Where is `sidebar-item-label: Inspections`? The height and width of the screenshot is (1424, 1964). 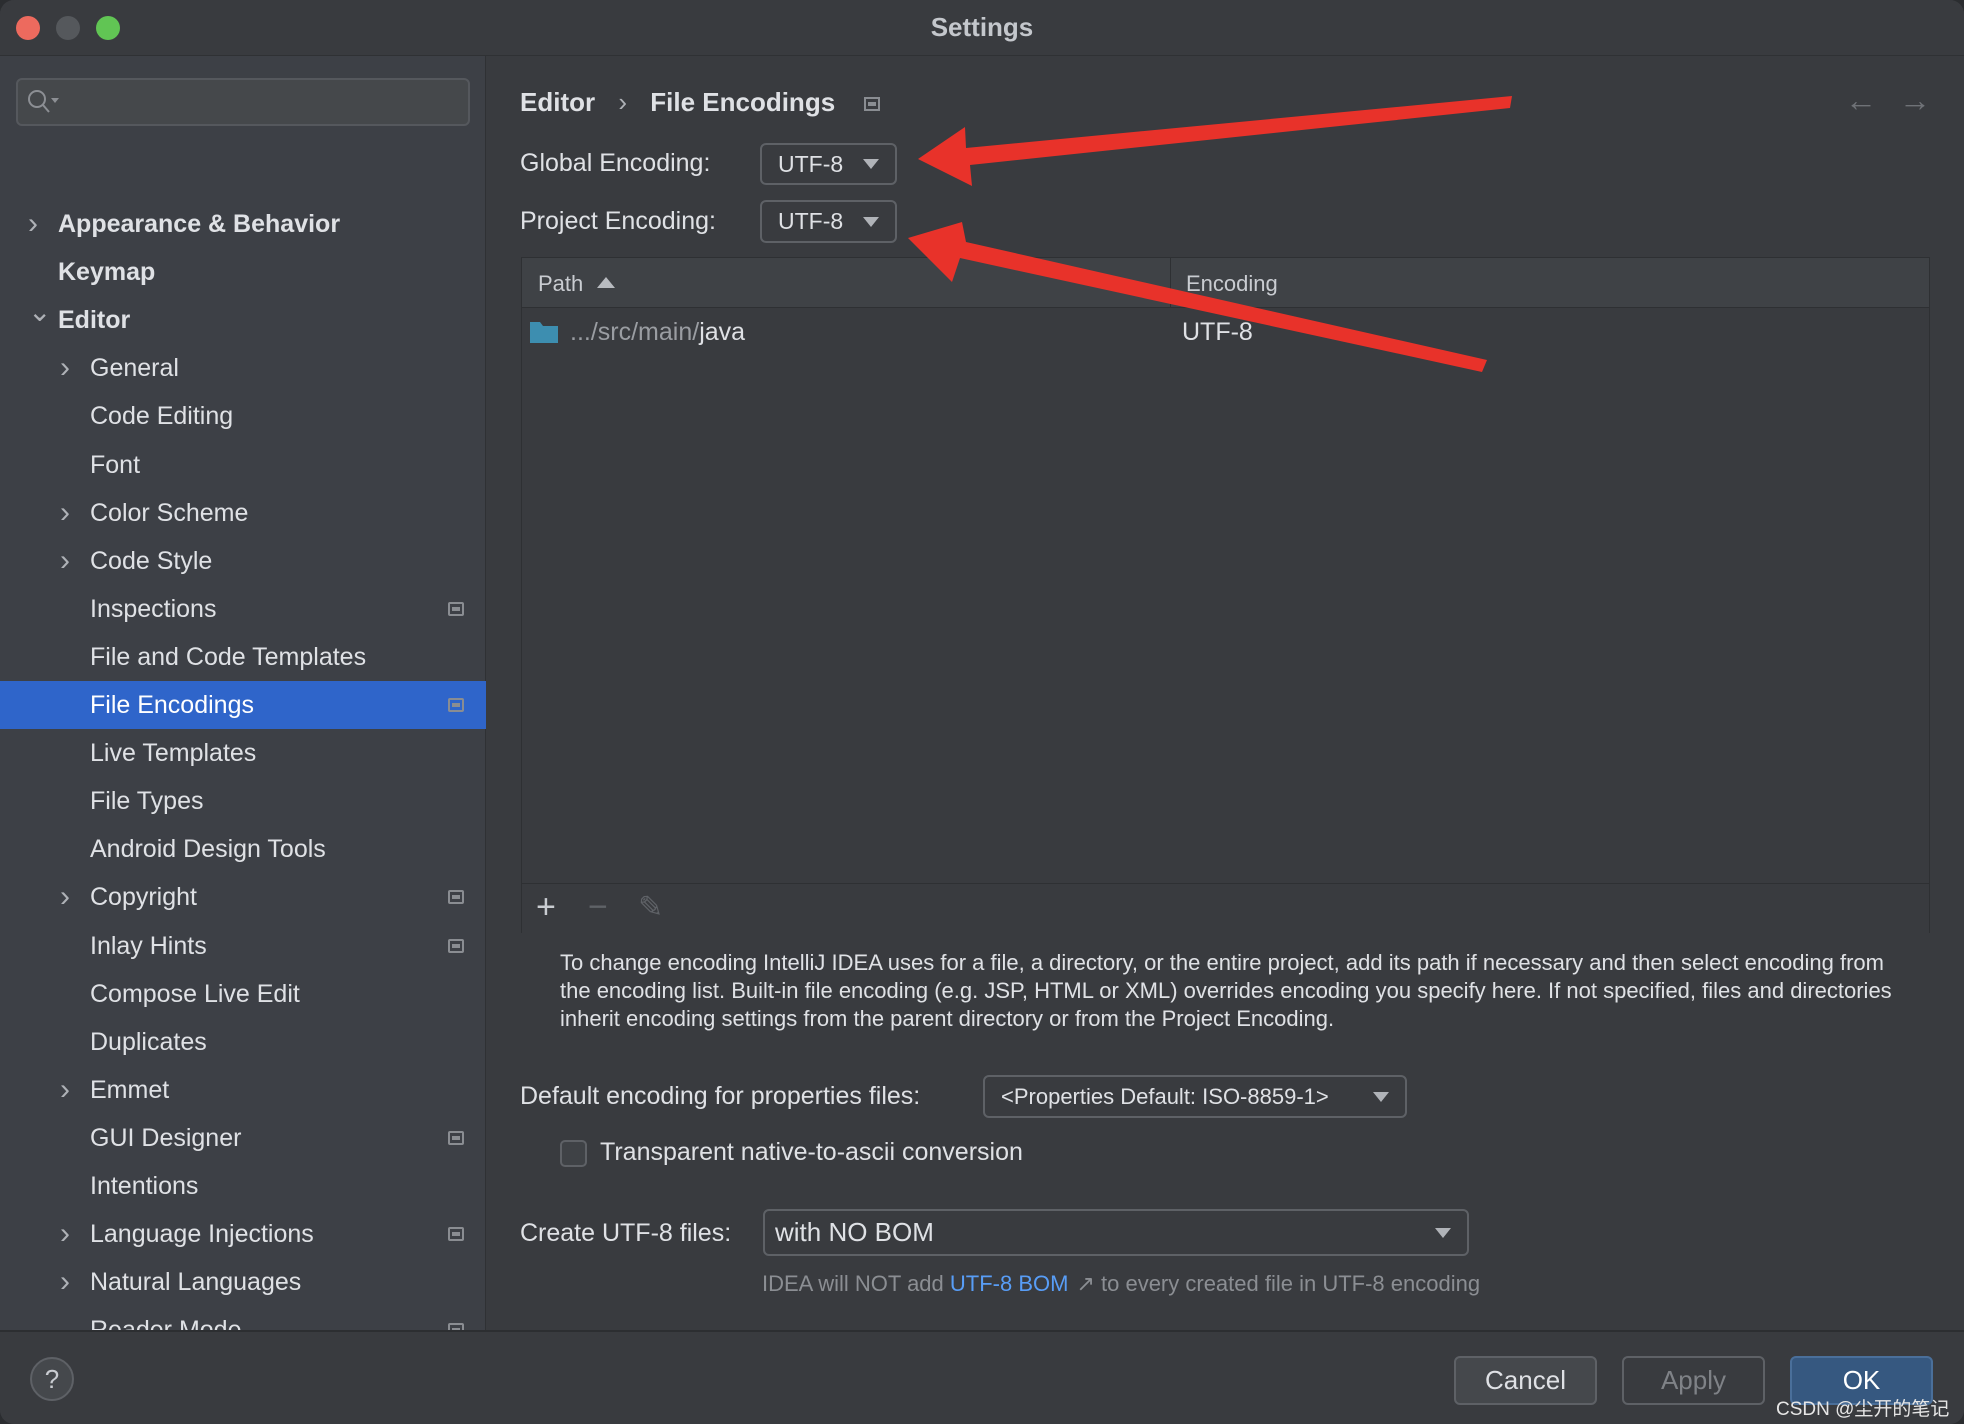
sidebar-item-label: Inspections is located at coordinates (153, 608).